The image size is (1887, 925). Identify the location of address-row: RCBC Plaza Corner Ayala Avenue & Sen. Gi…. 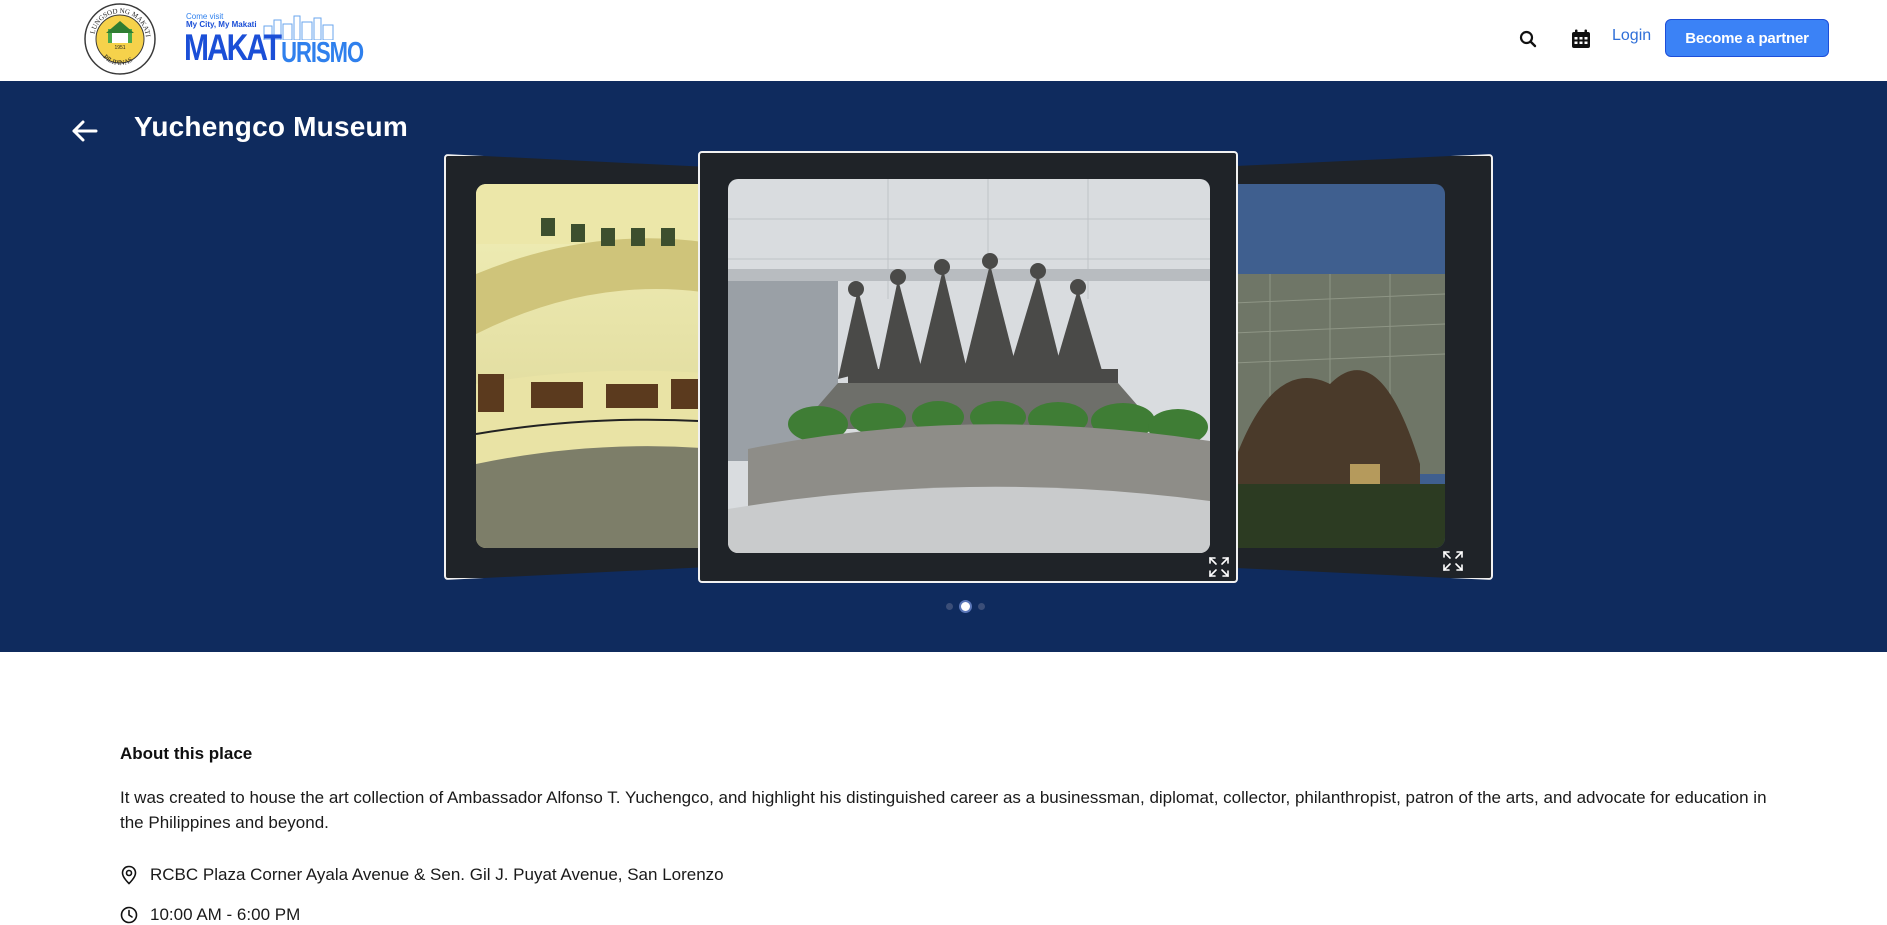
(422, 875).